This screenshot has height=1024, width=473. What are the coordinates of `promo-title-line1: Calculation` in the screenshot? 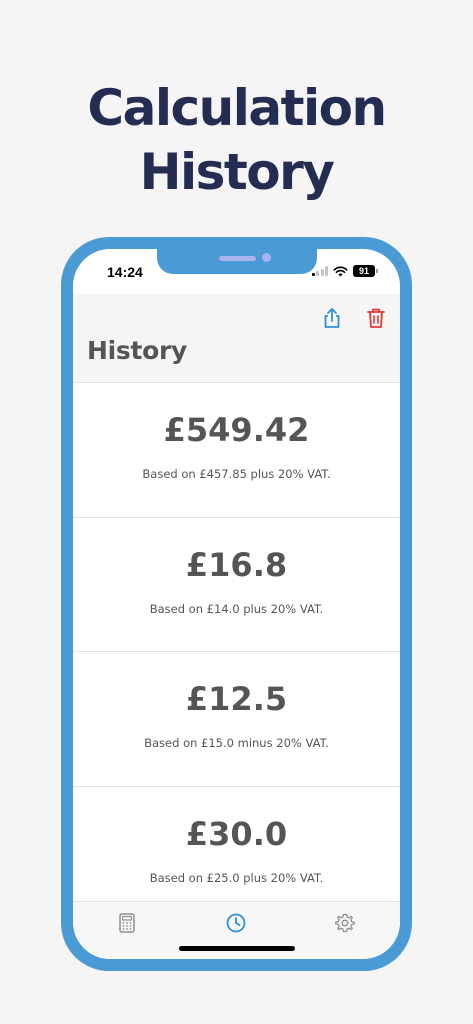 It's located at (237, 108).